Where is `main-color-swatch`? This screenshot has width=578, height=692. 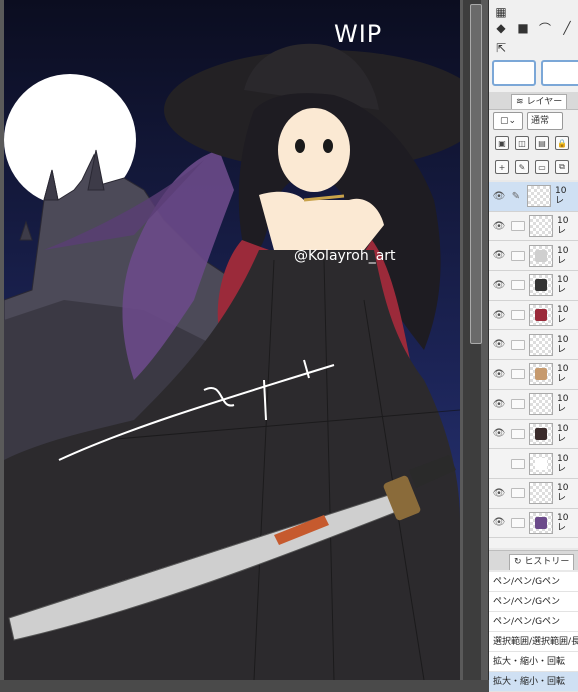 main-color-swatch is located at coordinates (514, 73).